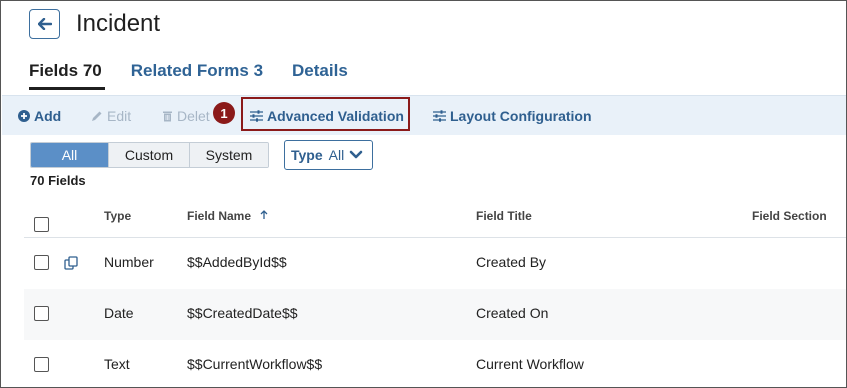 The width and height of the screenshot is (847, 388). I want to click on column-header-field-name: Field Name, so click(227, 216).